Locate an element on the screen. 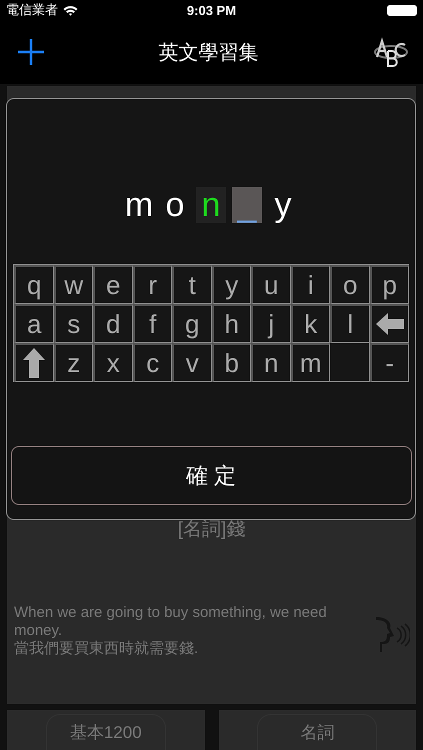 This screenshot has width=423, height=750. shift-key is located at coordinates (34, 362).